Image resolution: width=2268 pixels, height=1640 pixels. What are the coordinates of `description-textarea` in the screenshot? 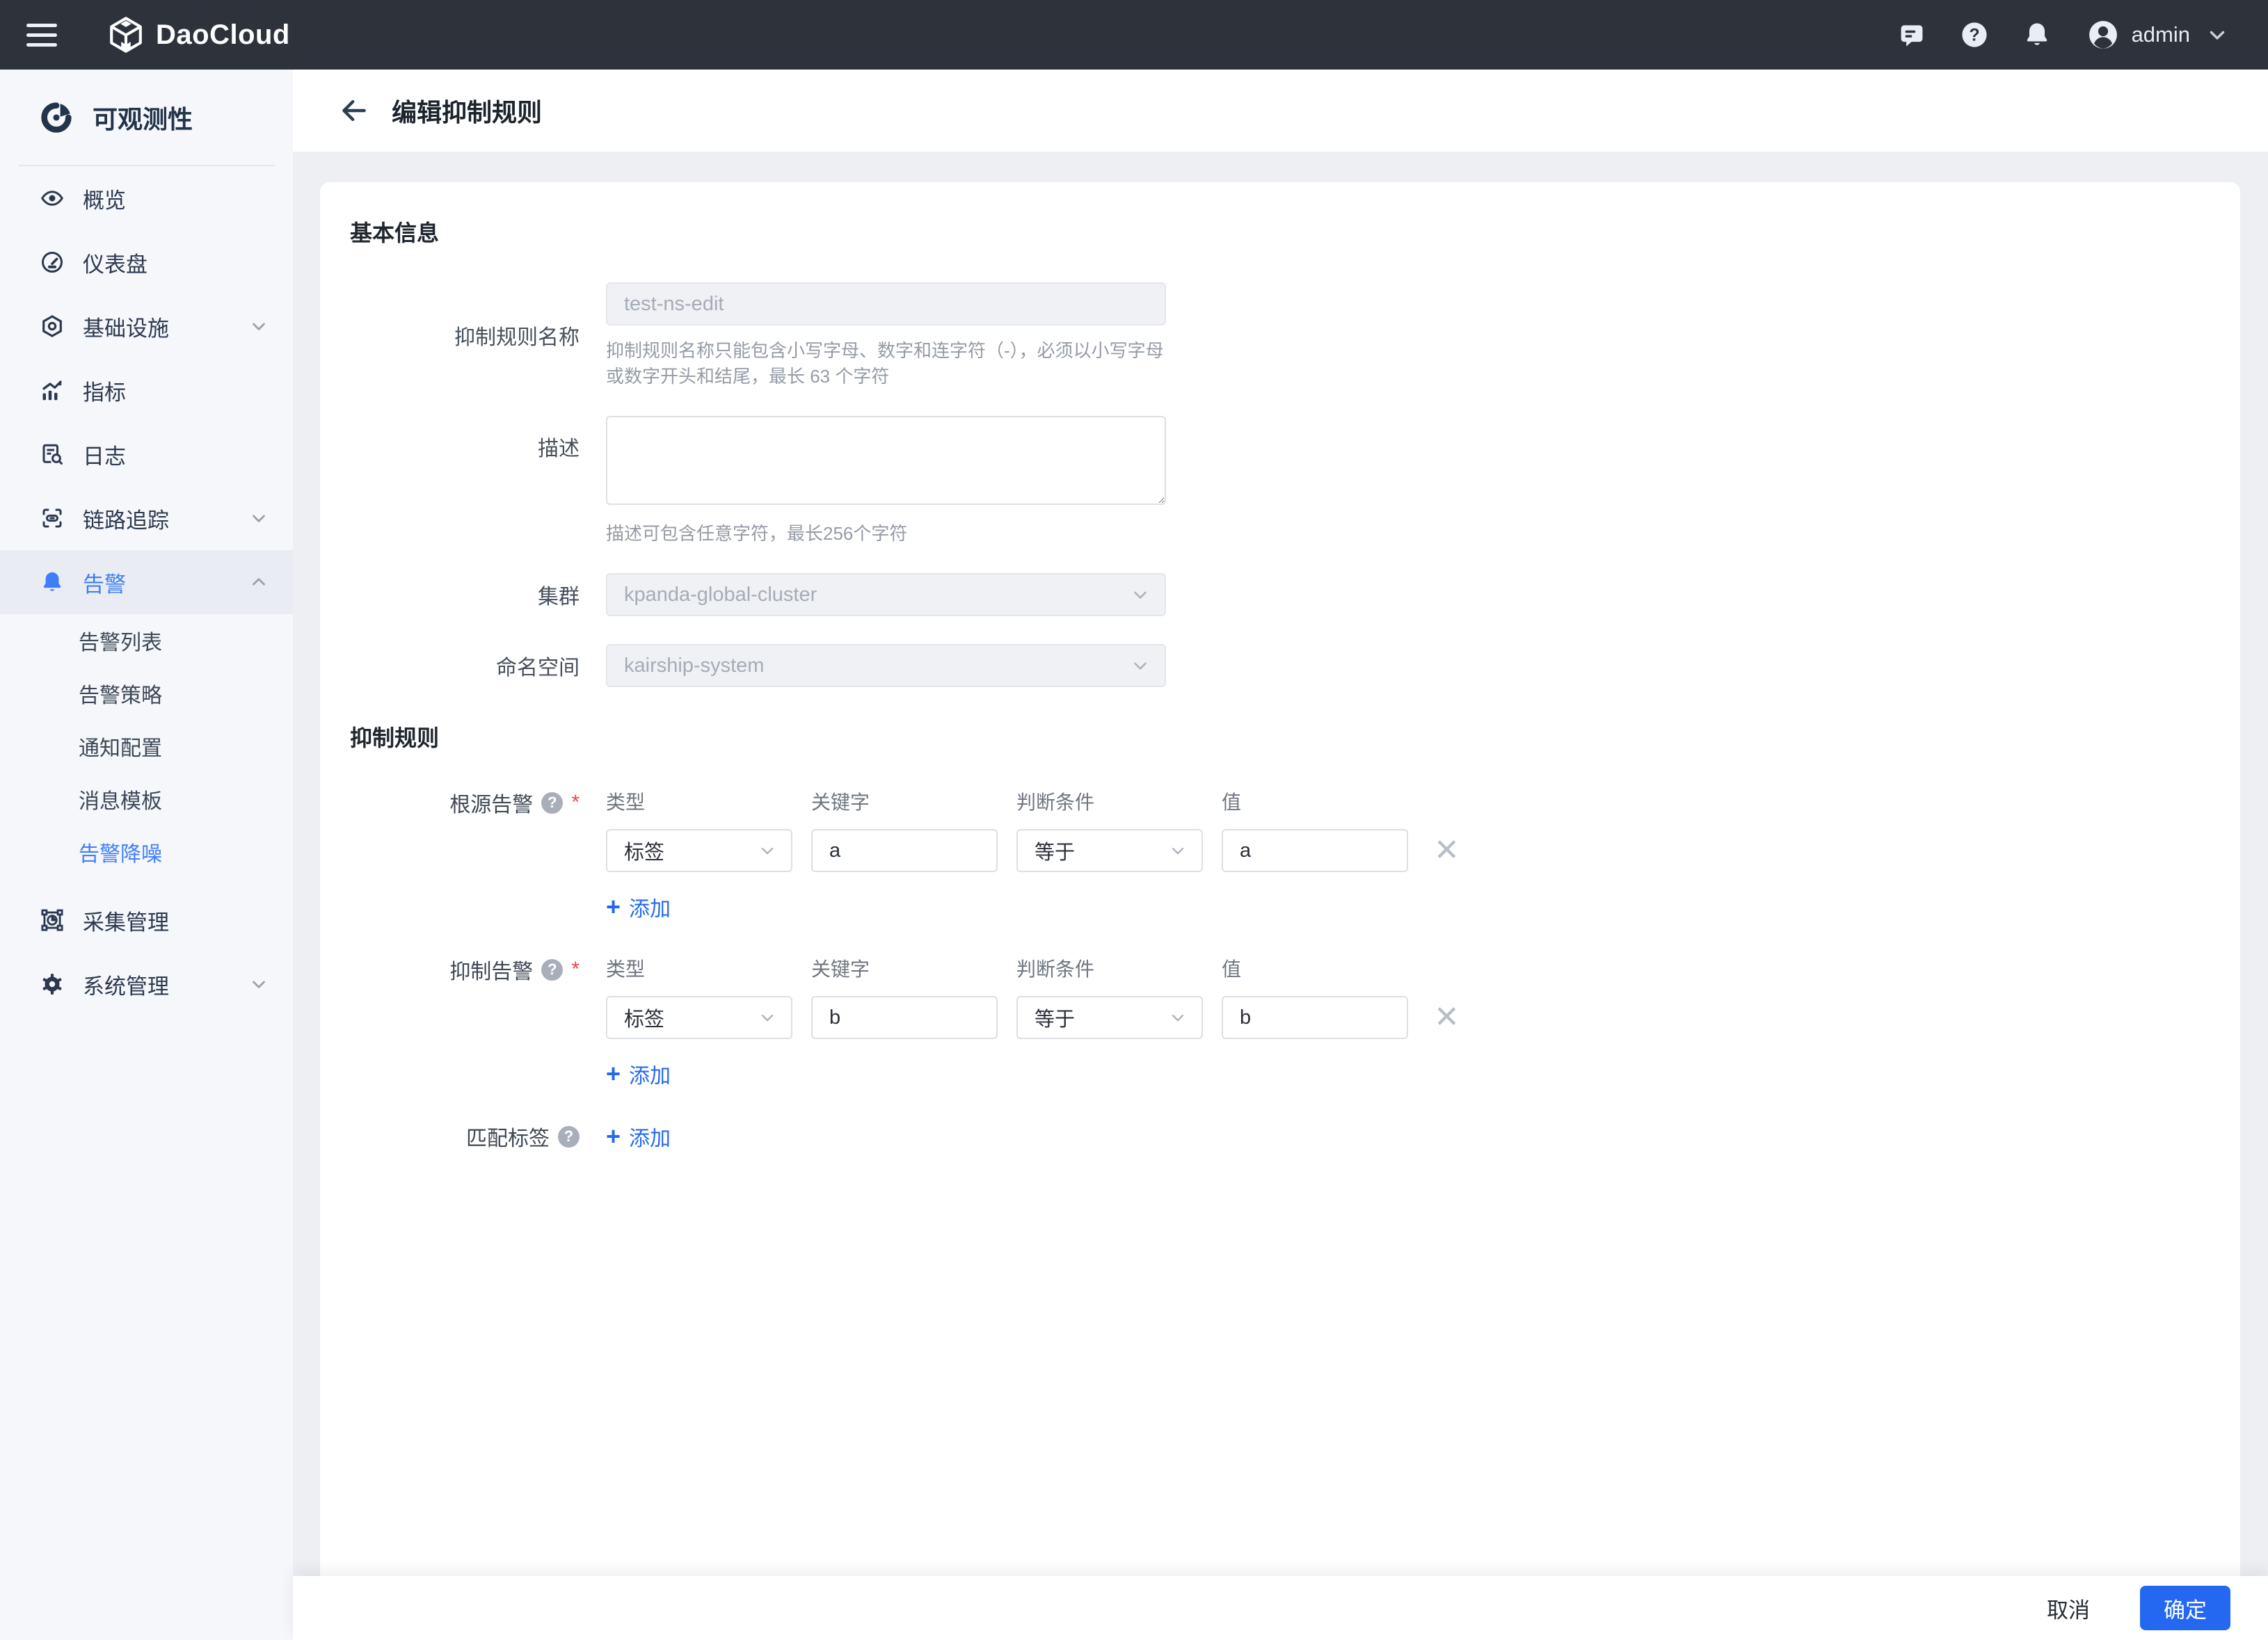 It's located at (886, 460).